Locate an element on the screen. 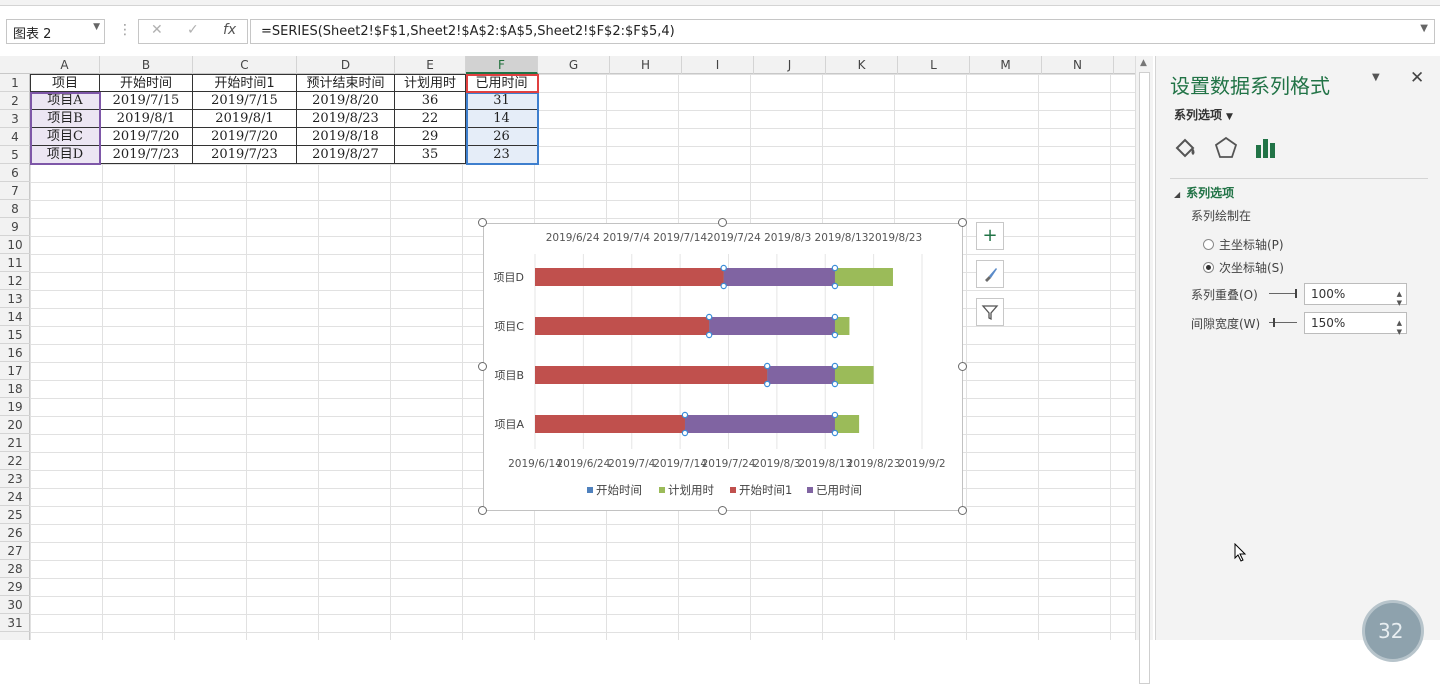 The height and width of the screenshot is (684, 1440). row-header: 29 is located at coordinates (15, 587).